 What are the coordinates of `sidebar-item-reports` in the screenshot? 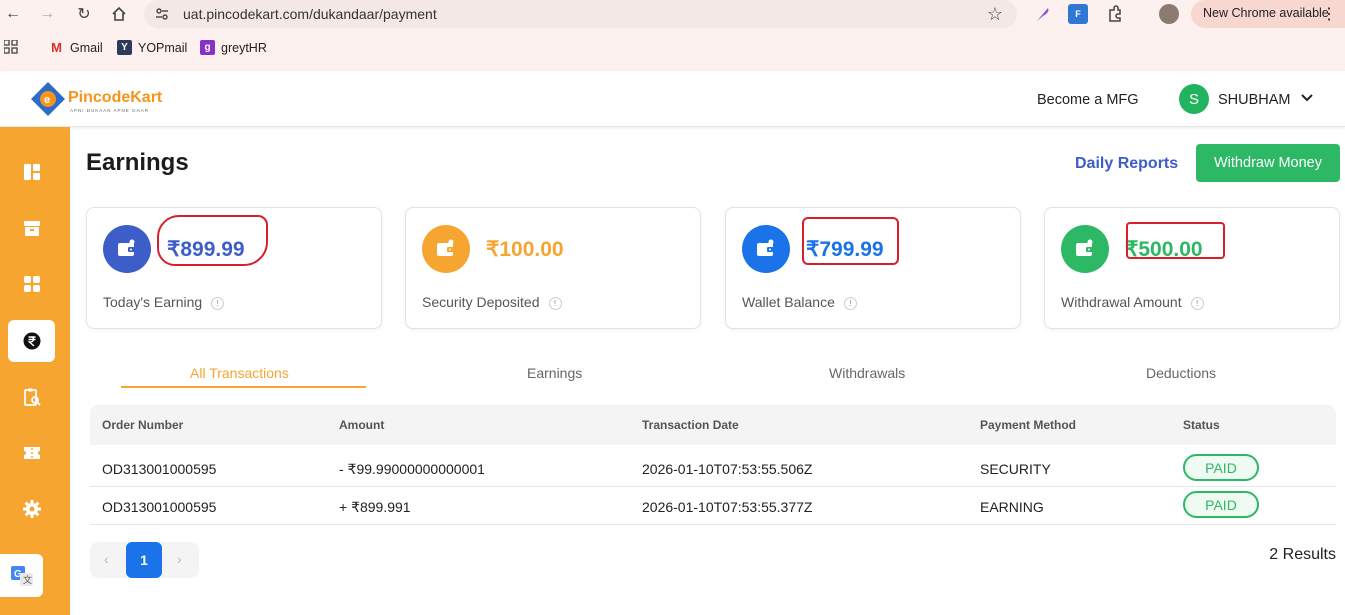 It's located at (31, 397).